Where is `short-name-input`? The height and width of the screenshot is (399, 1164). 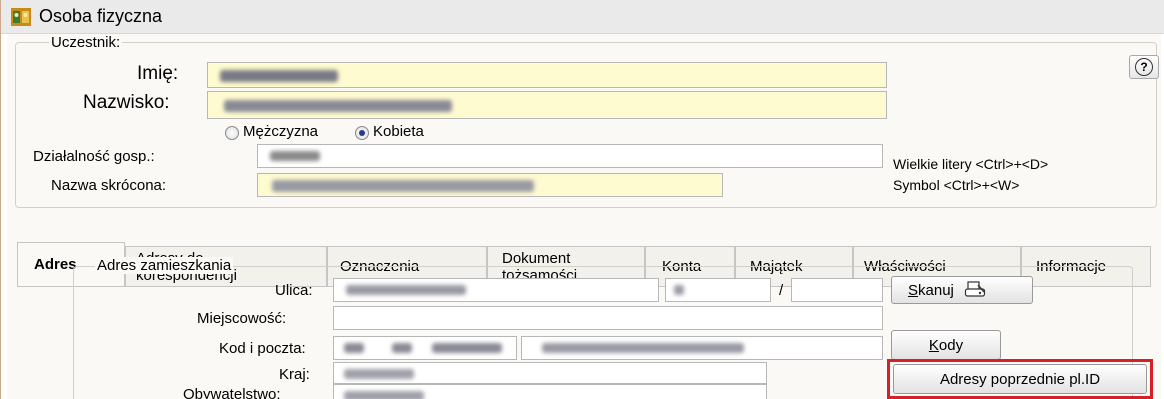
short-name-input is located at coordinates (490, 185).